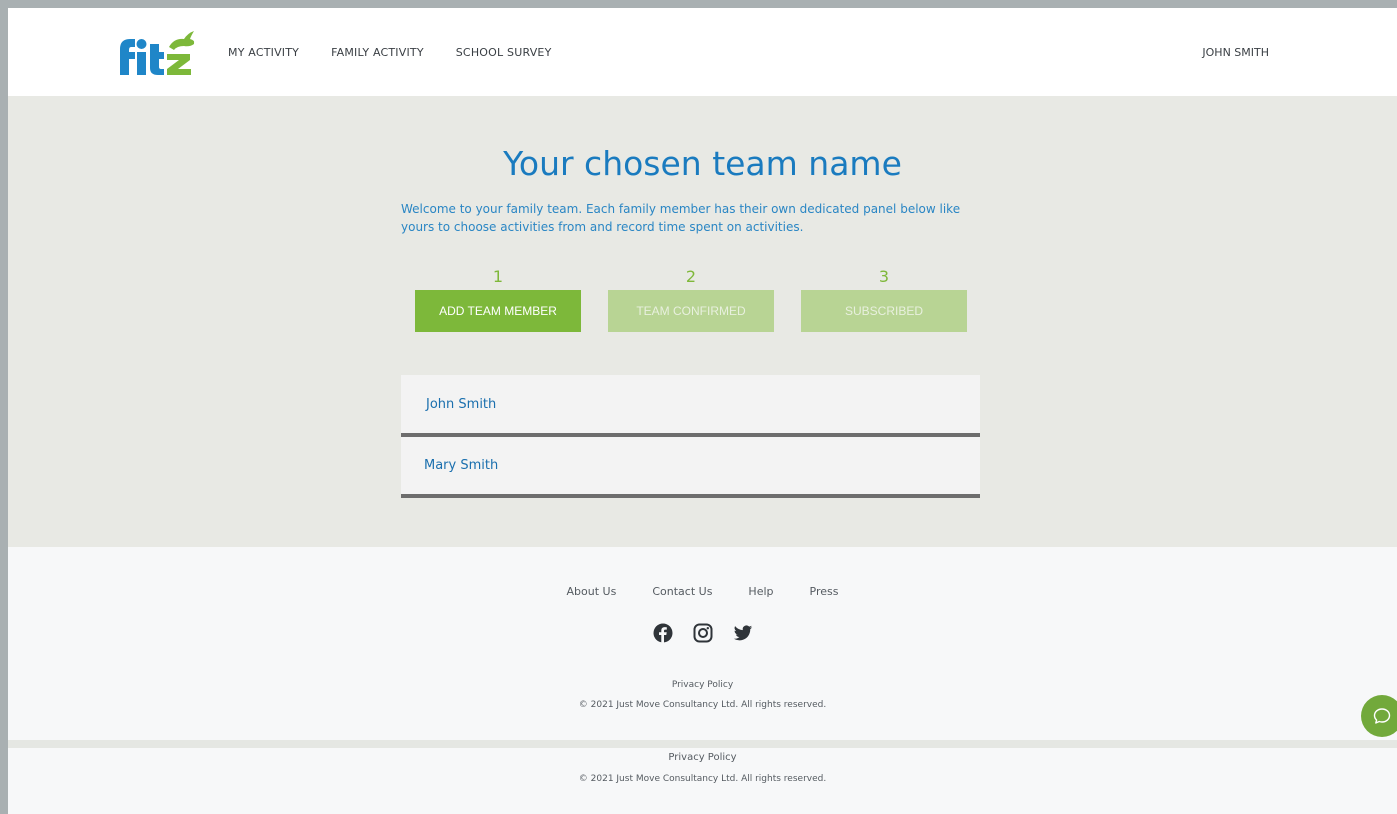 This screenshot has height=814, width=1397. Describe the element at coordinates (884, 311) in the screenshot. I see `subscribed-button: SUBSCRIBED` at that location.